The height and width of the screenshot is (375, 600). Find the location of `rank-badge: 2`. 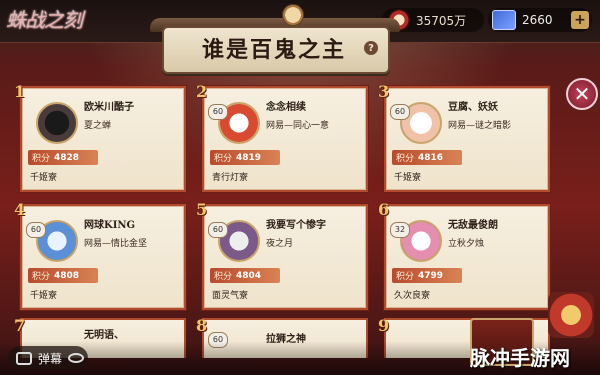

rank-badge: 2 is located at coordinates (202, 91).